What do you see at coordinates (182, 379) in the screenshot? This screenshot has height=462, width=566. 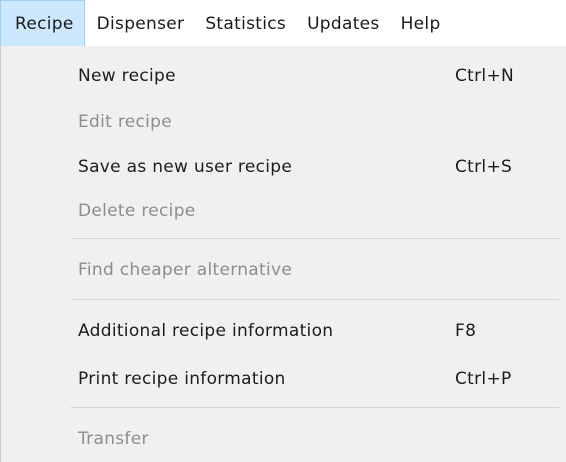 I see `menu-item-label: Print recipe information` at bounding box center [182, 379].